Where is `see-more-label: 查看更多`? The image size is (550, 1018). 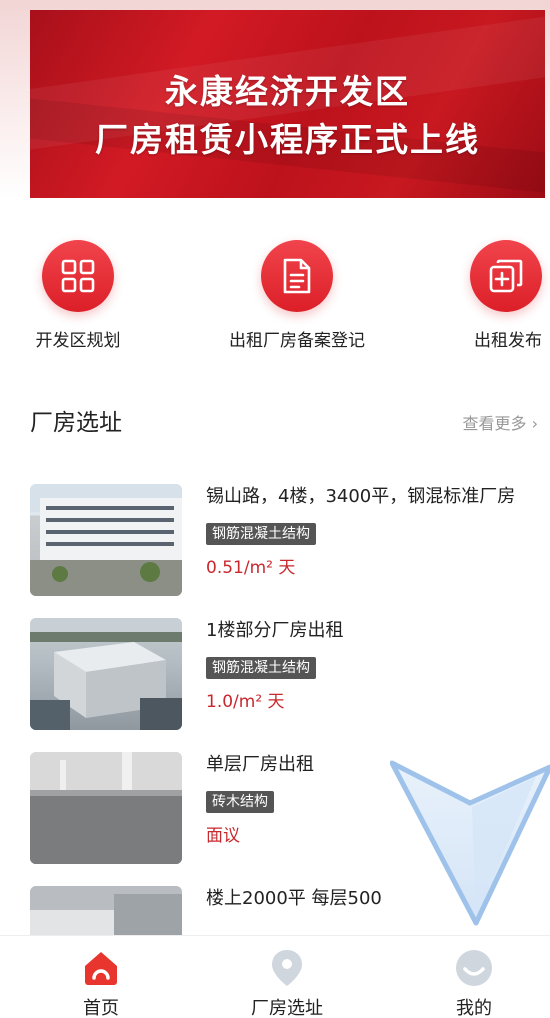
see-more-label: 查看更多 is located at coordinates (494, 423).